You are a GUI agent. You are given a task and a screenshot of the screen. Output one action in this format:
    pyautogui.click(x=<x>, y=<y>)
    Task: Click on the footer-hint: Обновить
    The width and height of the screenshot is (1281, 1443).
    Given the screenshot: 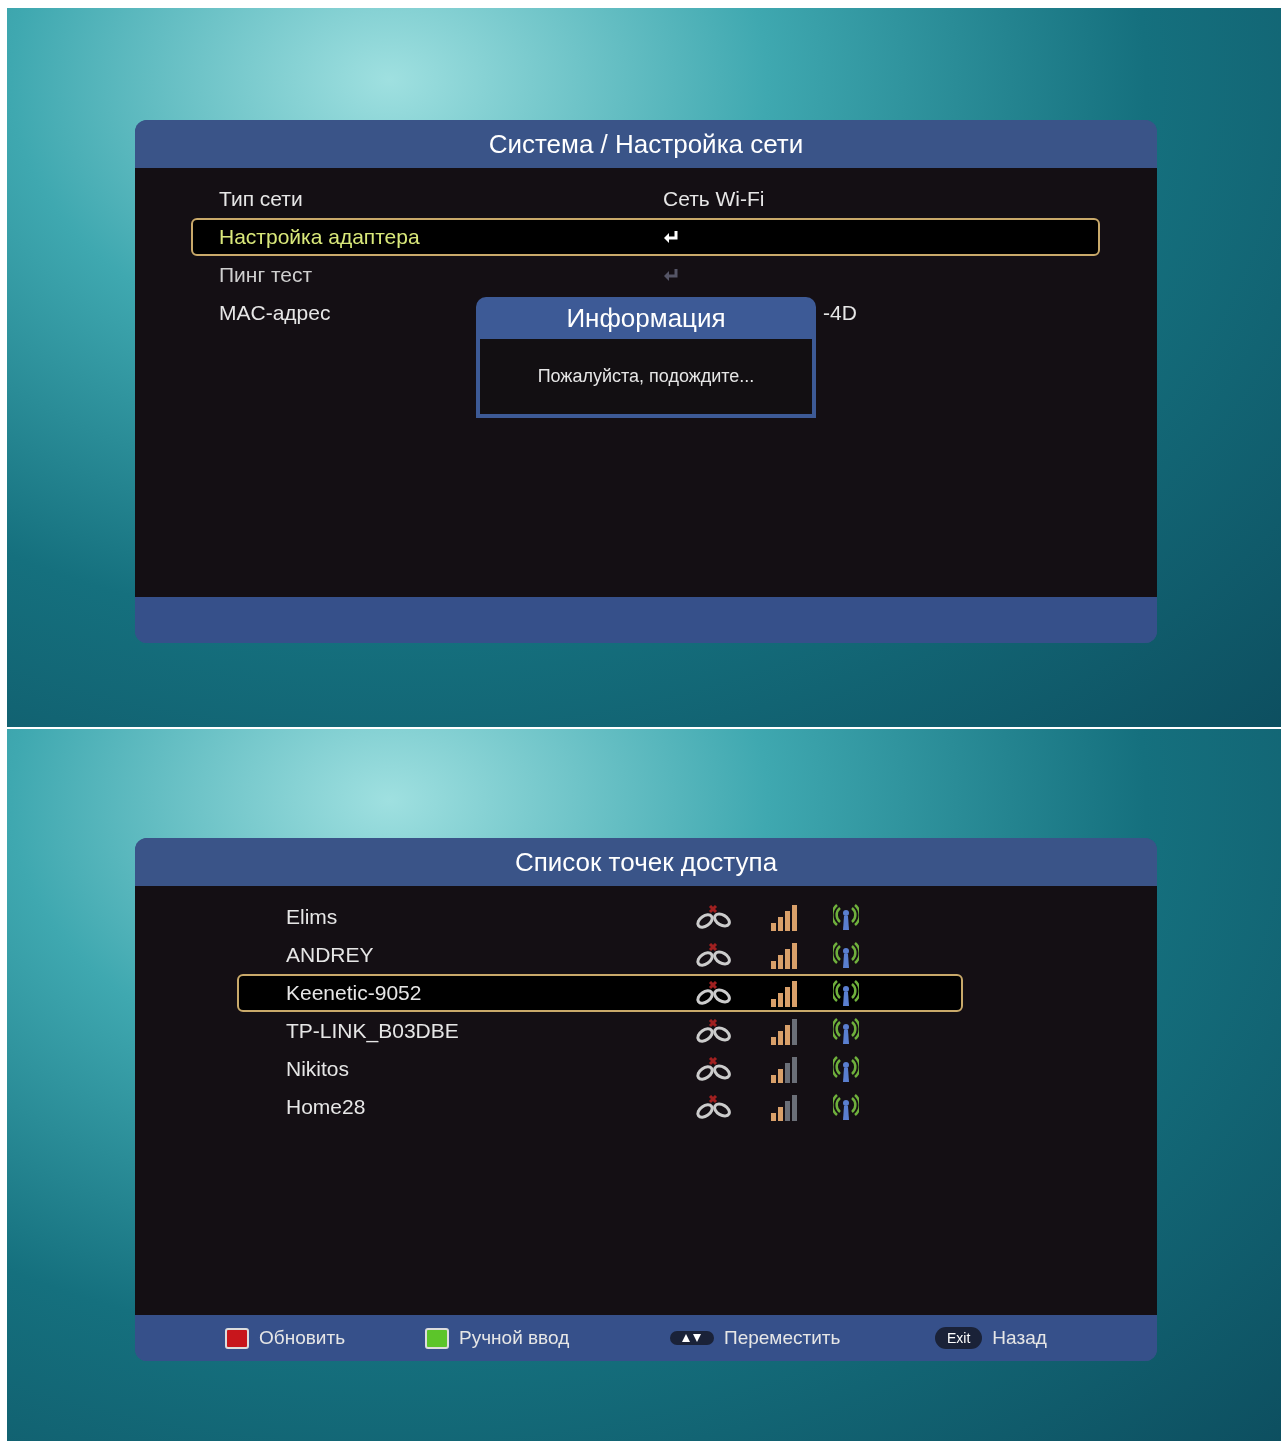 What is the action you would take?
    pyautogui.click(x=302, y=1338)
    